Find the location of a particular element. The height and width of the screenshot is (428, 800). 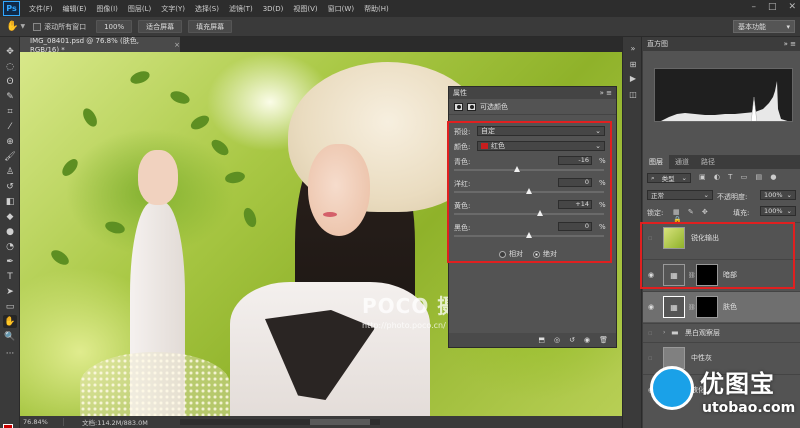

layer-filter-dropdown: ⌕ 类型 ⌄ is located at coordinates (669, 178).